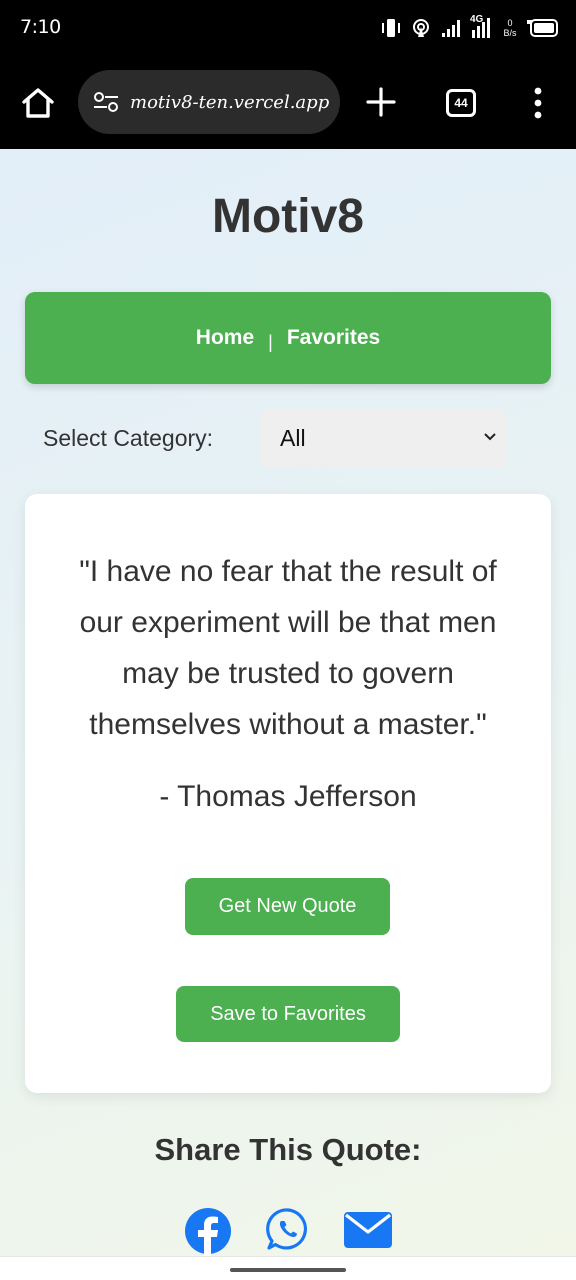 This screenshot has width=576, height=1280. I want to click on quote-author: - Thomas Jefferson, so click(288, 796).